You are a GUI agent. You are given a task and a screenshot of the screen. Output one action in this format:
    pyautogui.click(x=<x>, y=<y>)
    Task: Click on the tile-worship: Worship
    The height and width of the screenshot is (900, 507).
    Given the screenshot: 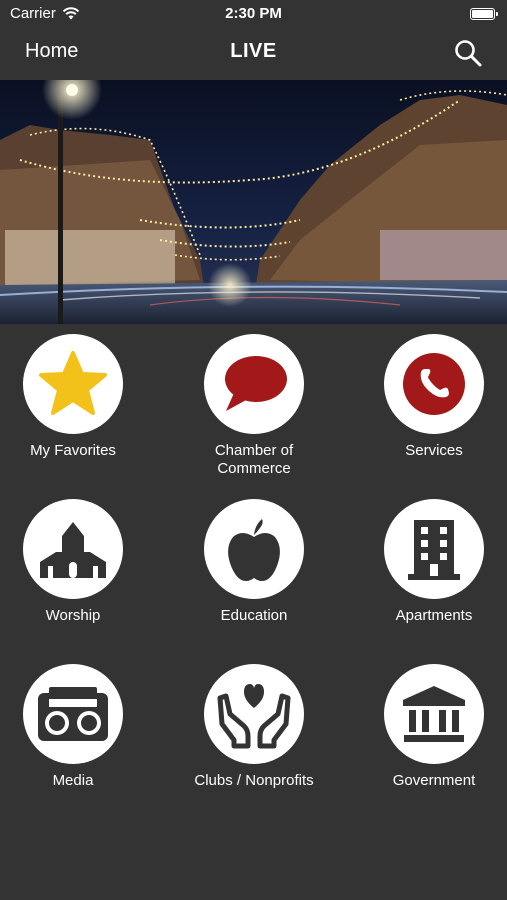 What is the action you would take?
    pyautogui.click(x=76, y=562)
    